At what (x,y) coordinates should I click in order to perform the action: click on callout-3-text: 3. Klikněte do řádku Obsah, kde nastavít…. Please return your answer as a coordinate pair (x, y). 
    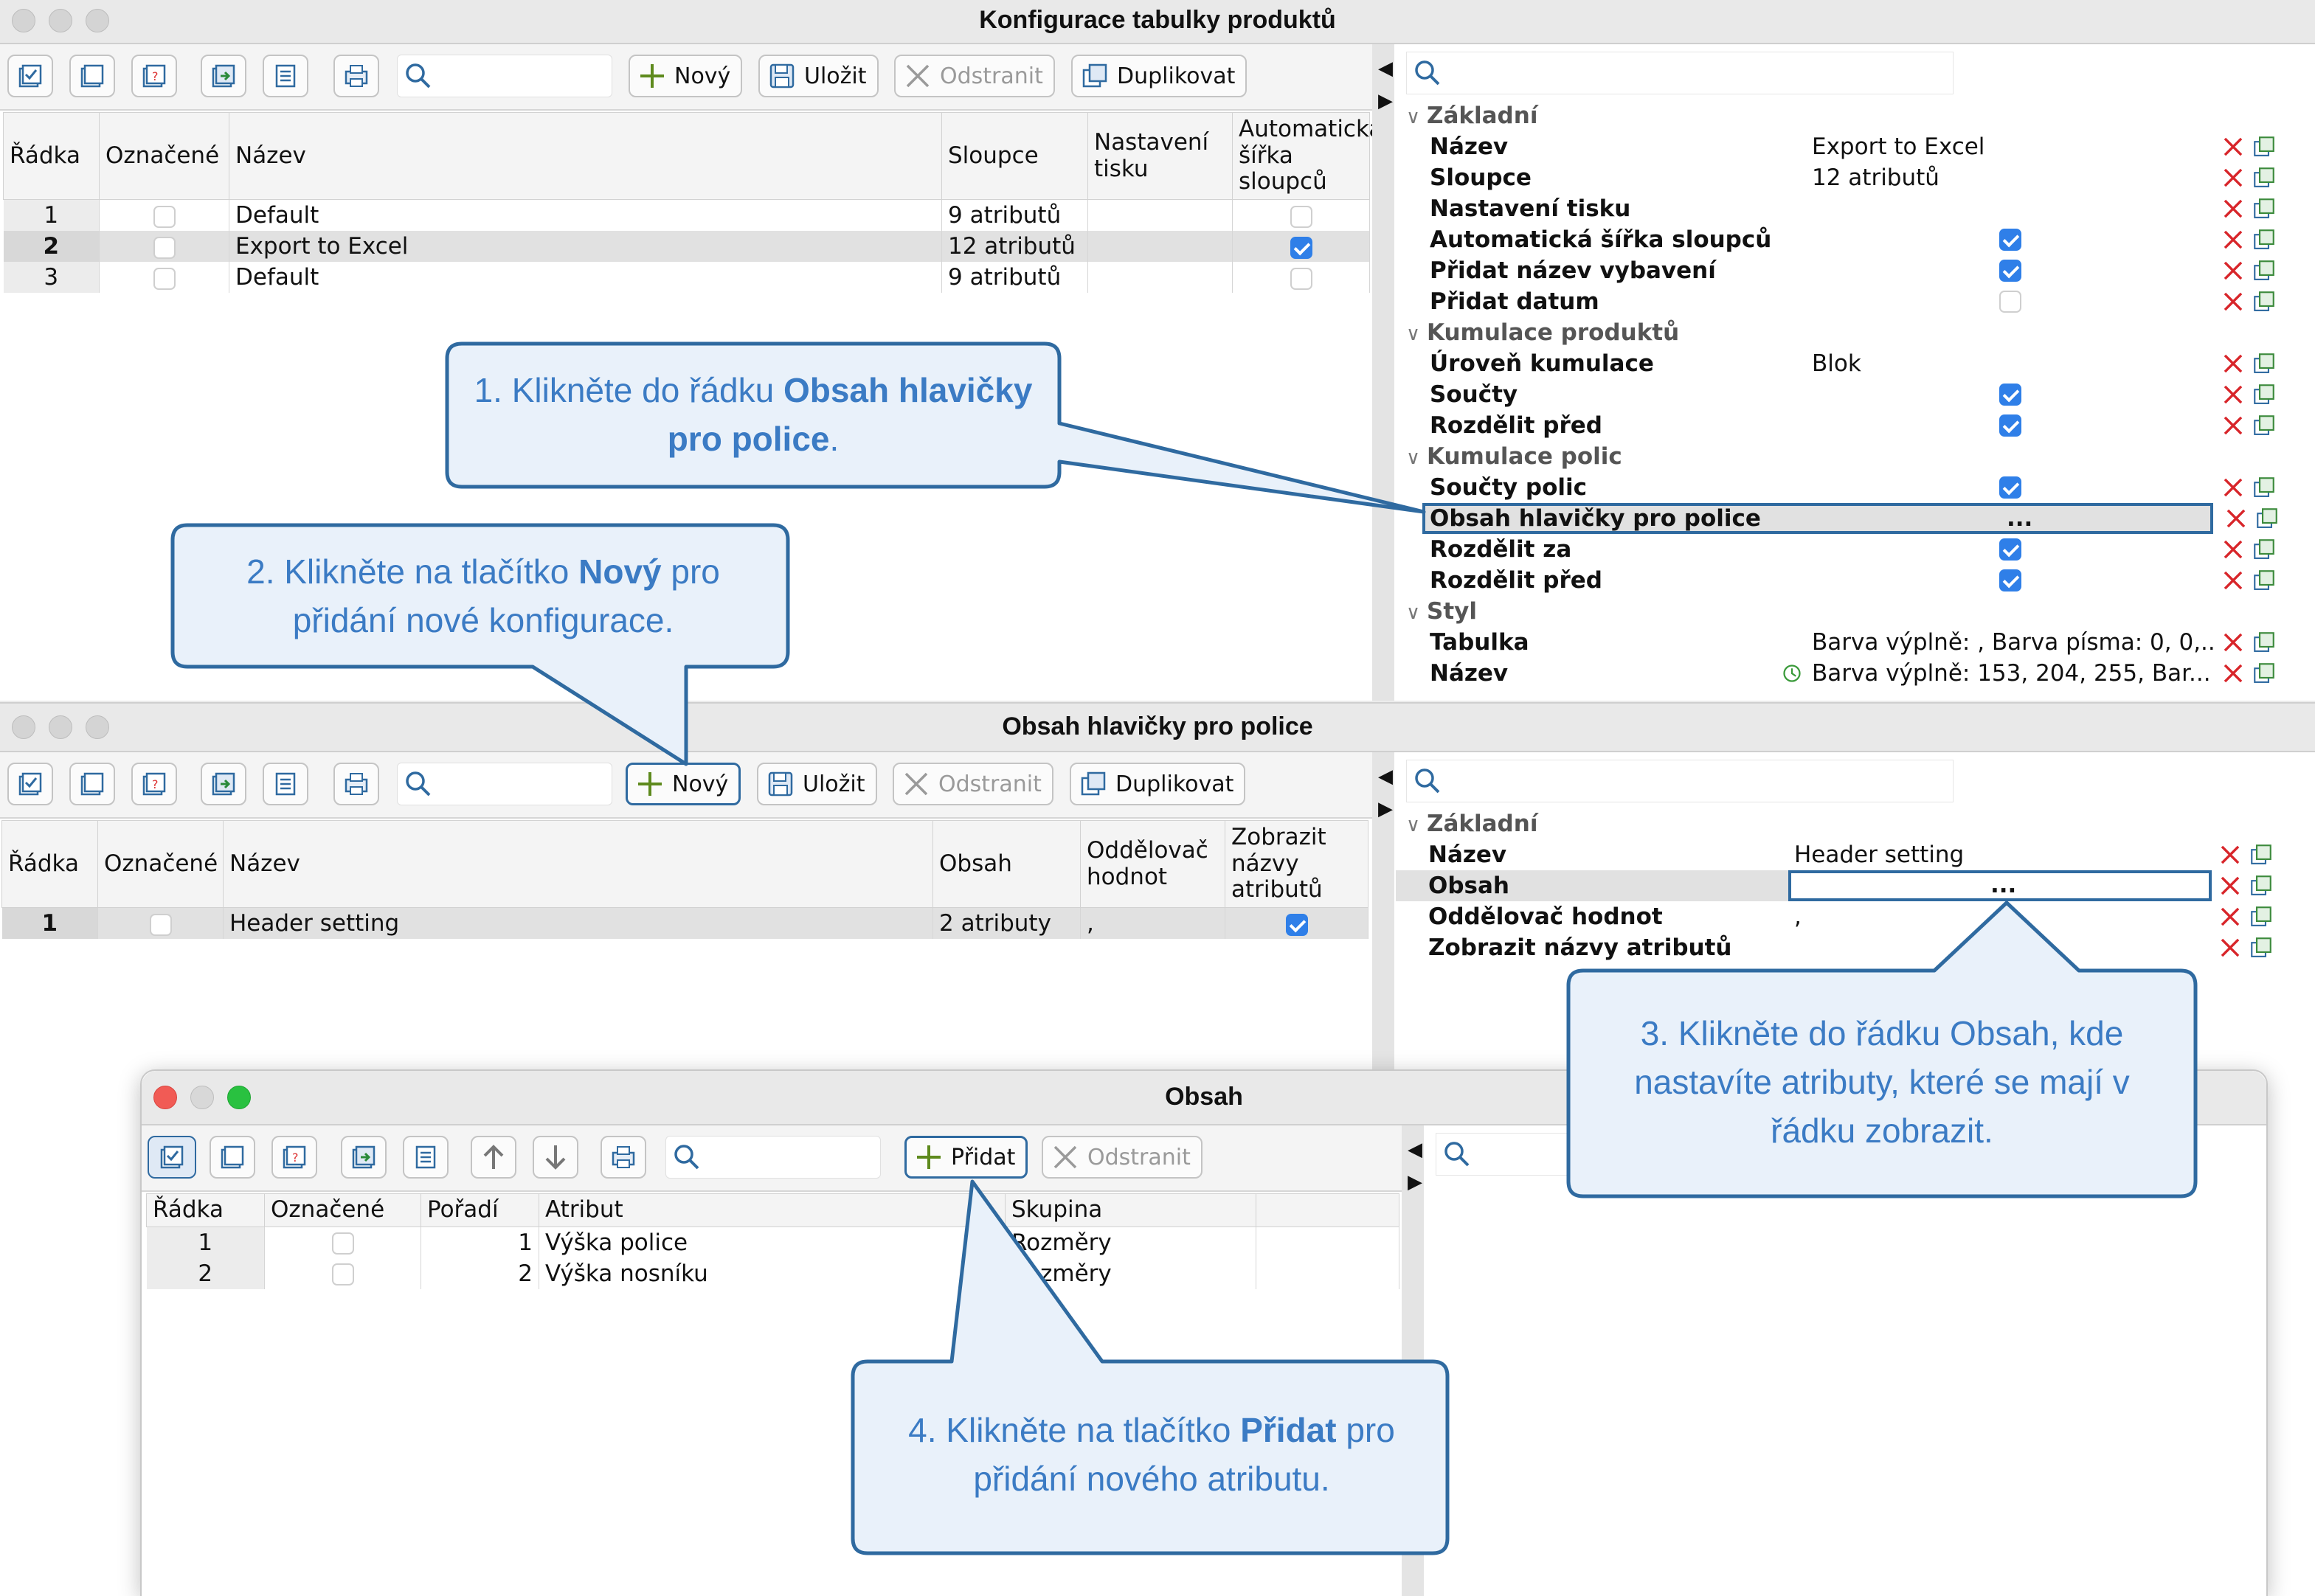
    Looking at the image, I should click on (1882, 1082).